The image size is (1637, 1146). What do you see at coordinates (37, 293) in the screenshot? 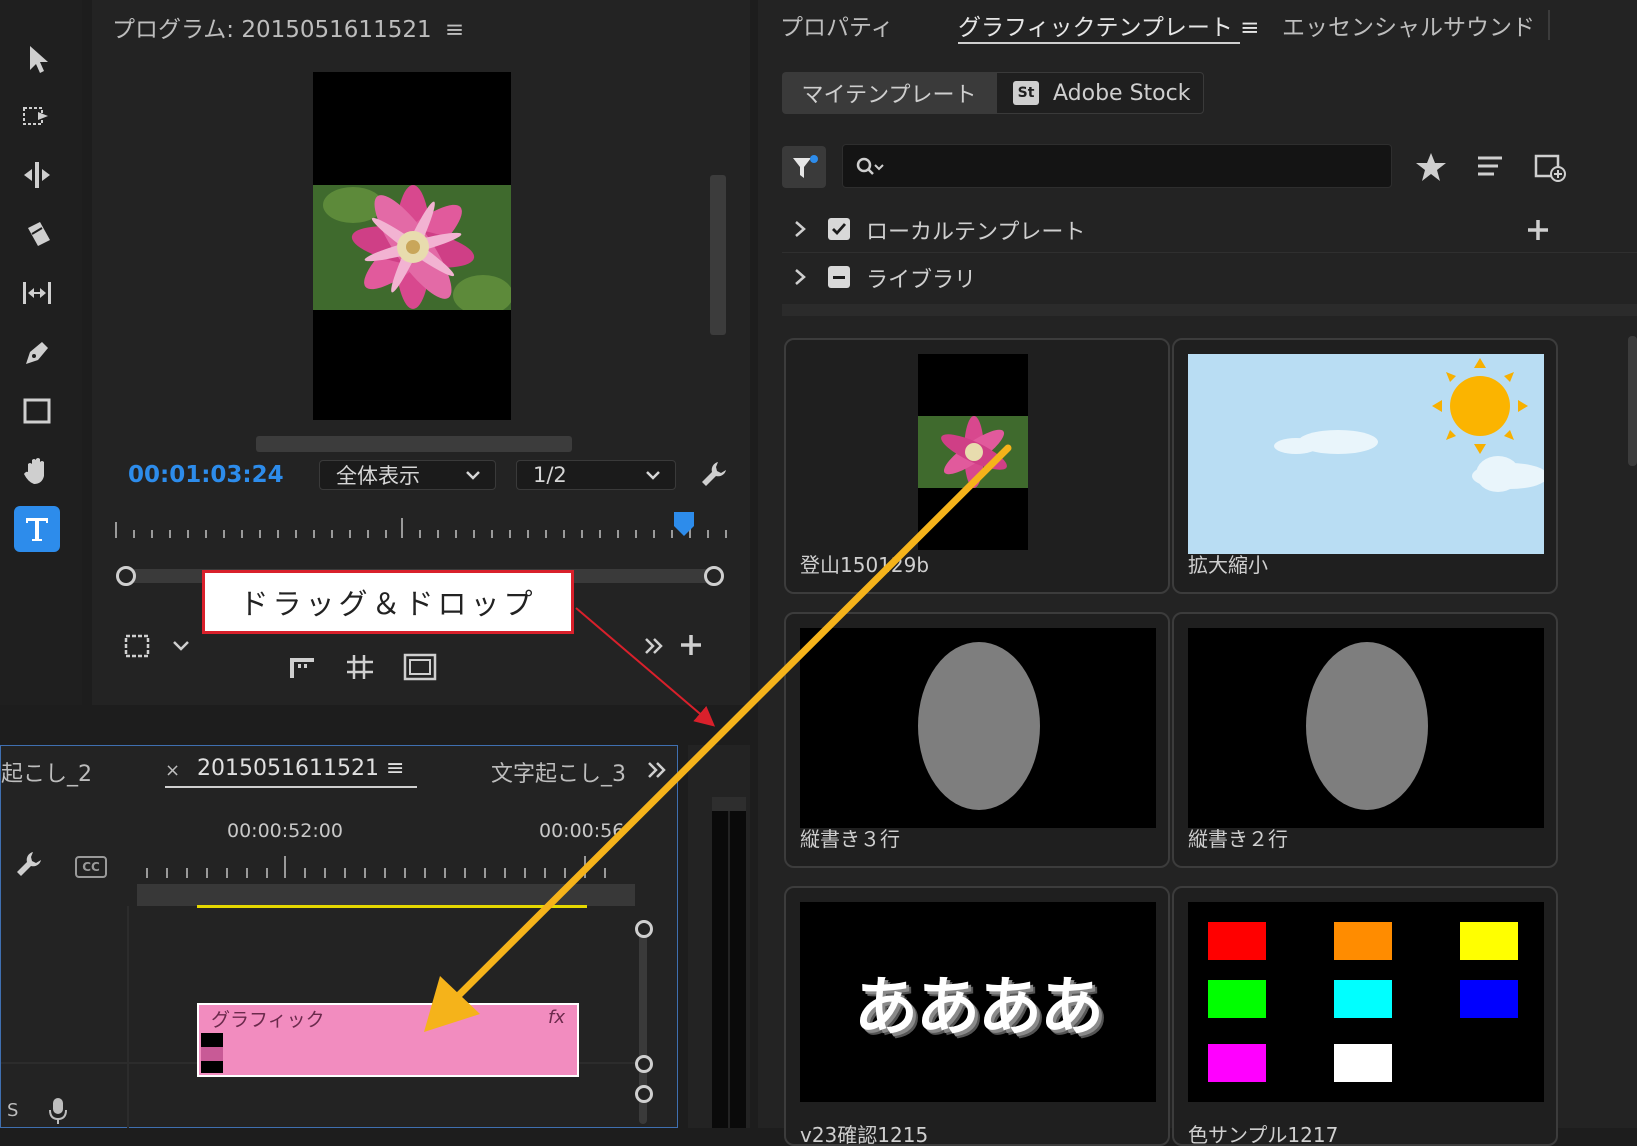
I see `slip-tool-icon` at bounding box center [37, 293].